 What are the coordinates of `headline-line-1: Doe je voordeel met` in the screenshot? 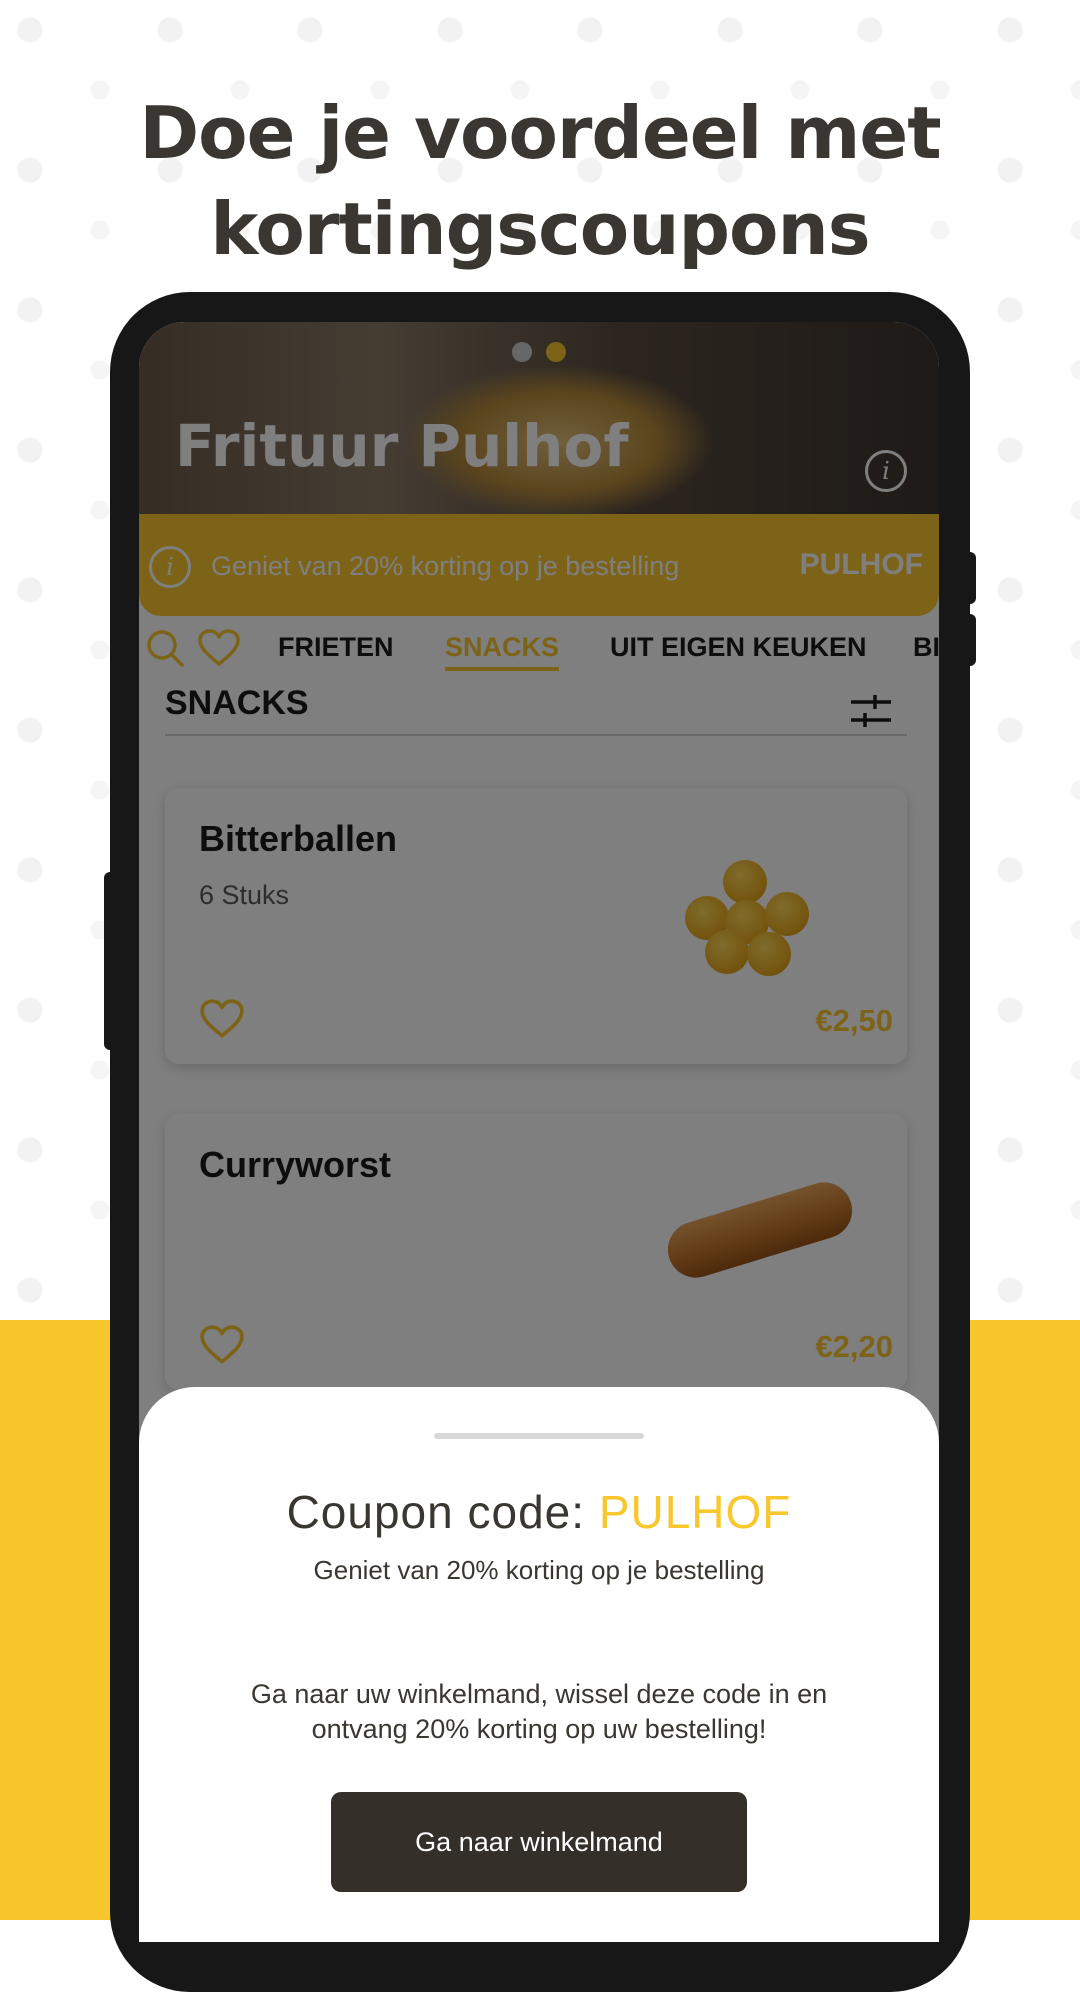 It's located at (540, 133).